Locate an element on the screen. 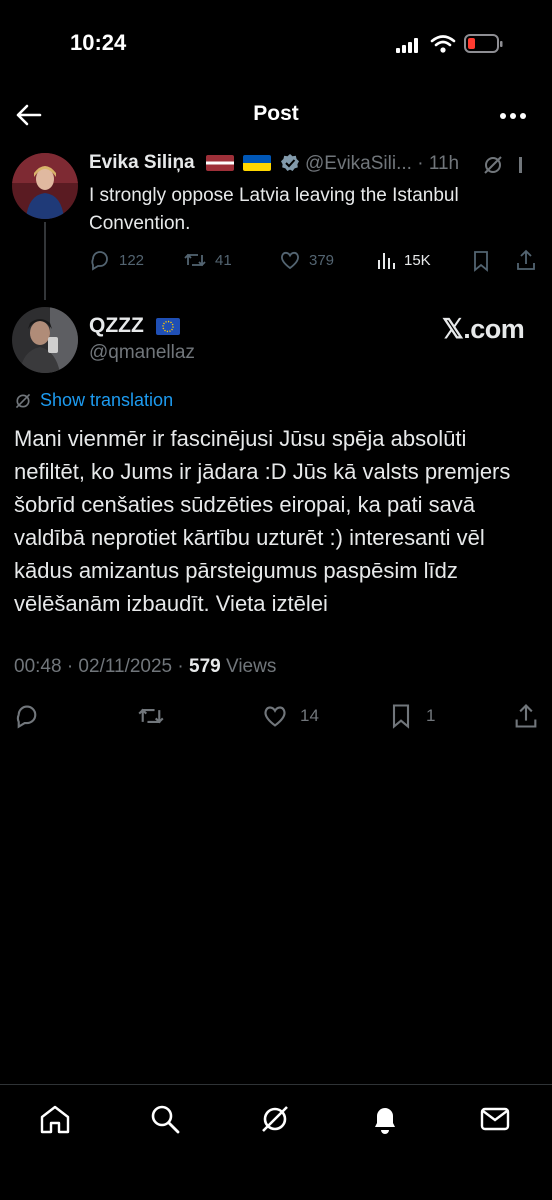 This screenshot has height=1200, width=552. thread-line is located at coordinates (45, 261).